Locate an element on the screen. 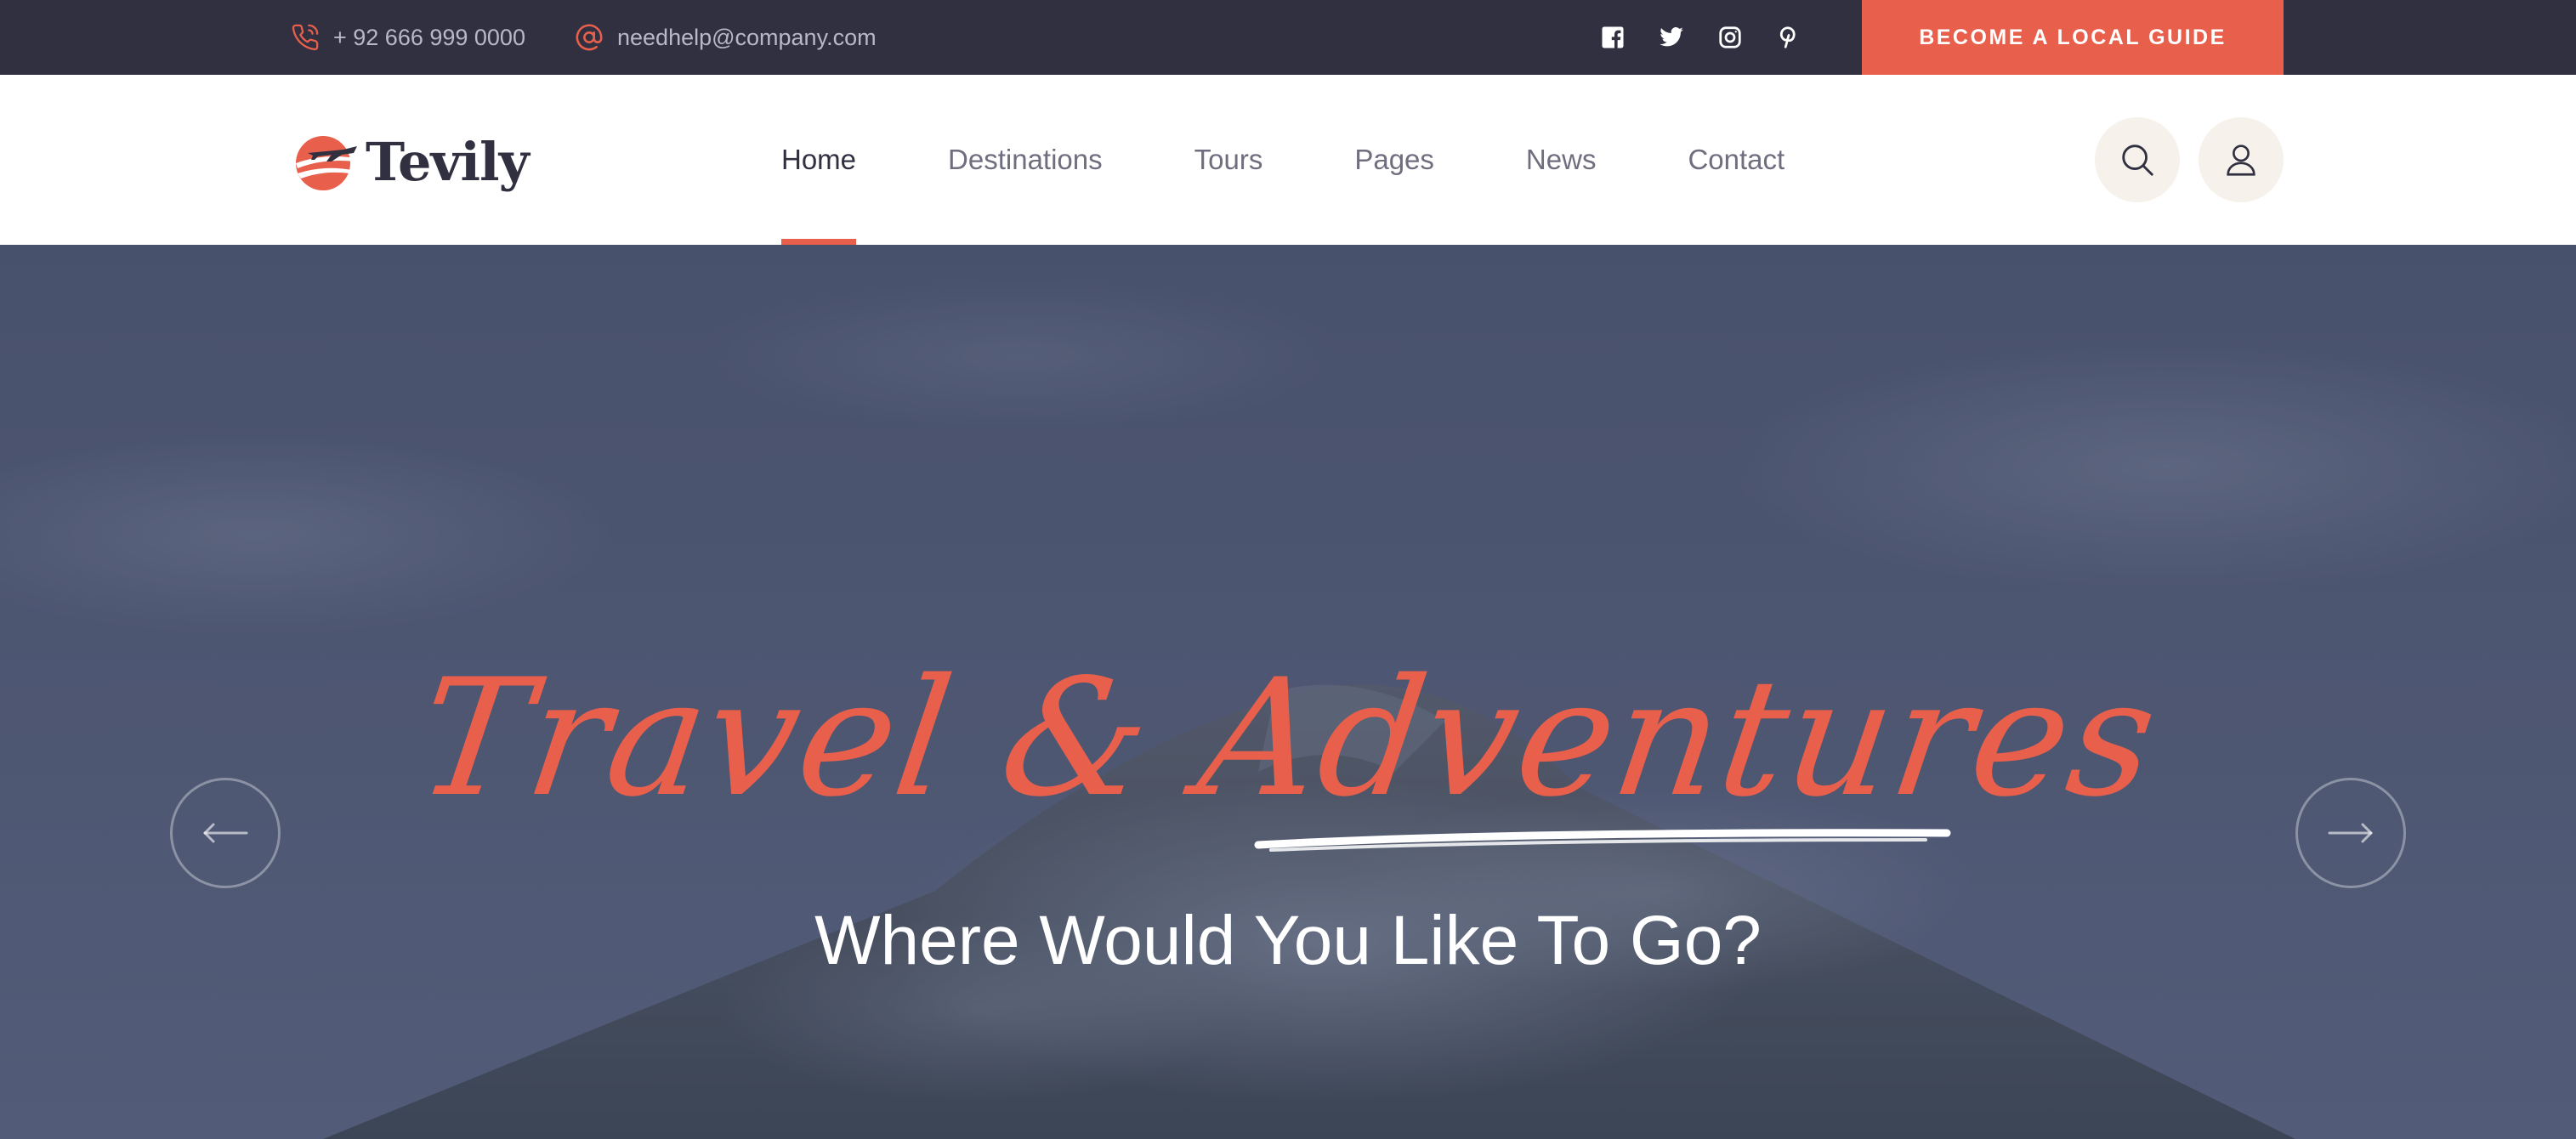  facebook-icon is located at coordinates (1613, 37).